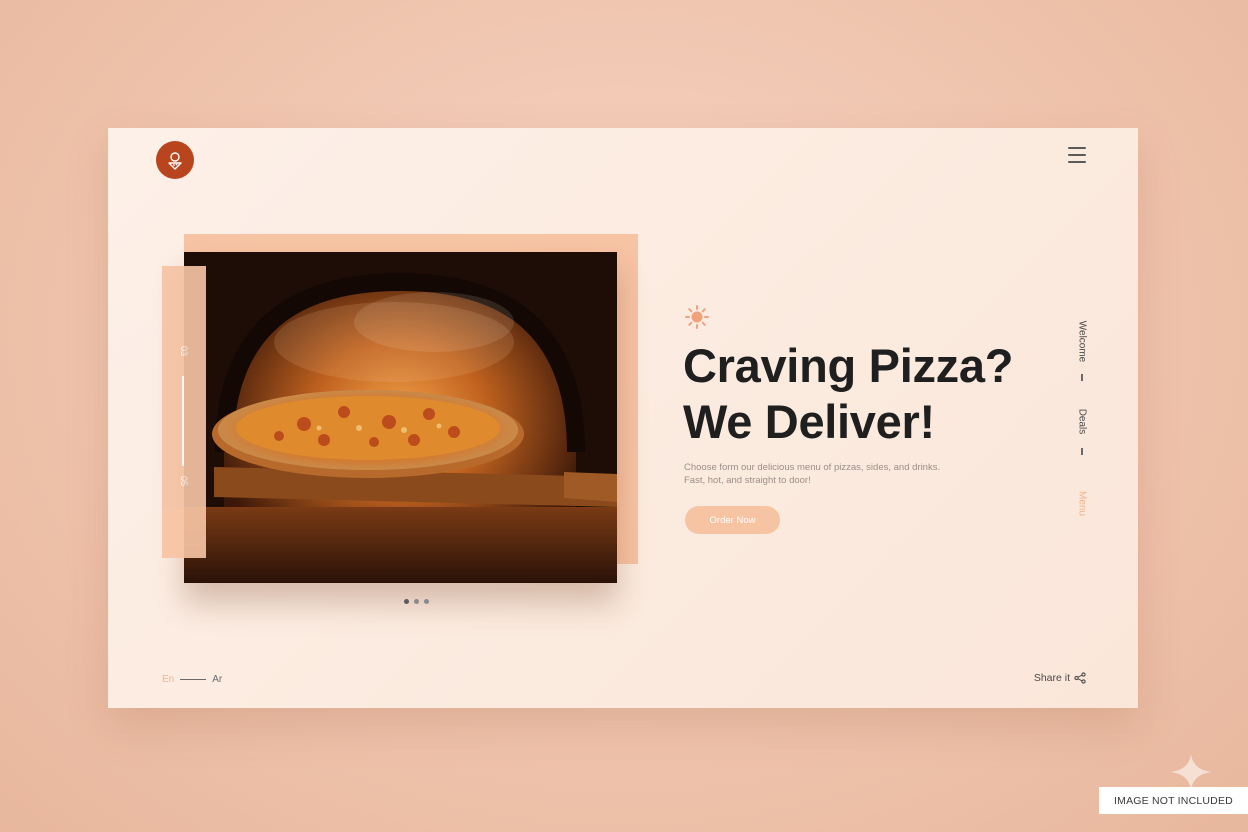 This screenshot has width=1248, height=832. I want to click on lang-divider, so click(193, 679).